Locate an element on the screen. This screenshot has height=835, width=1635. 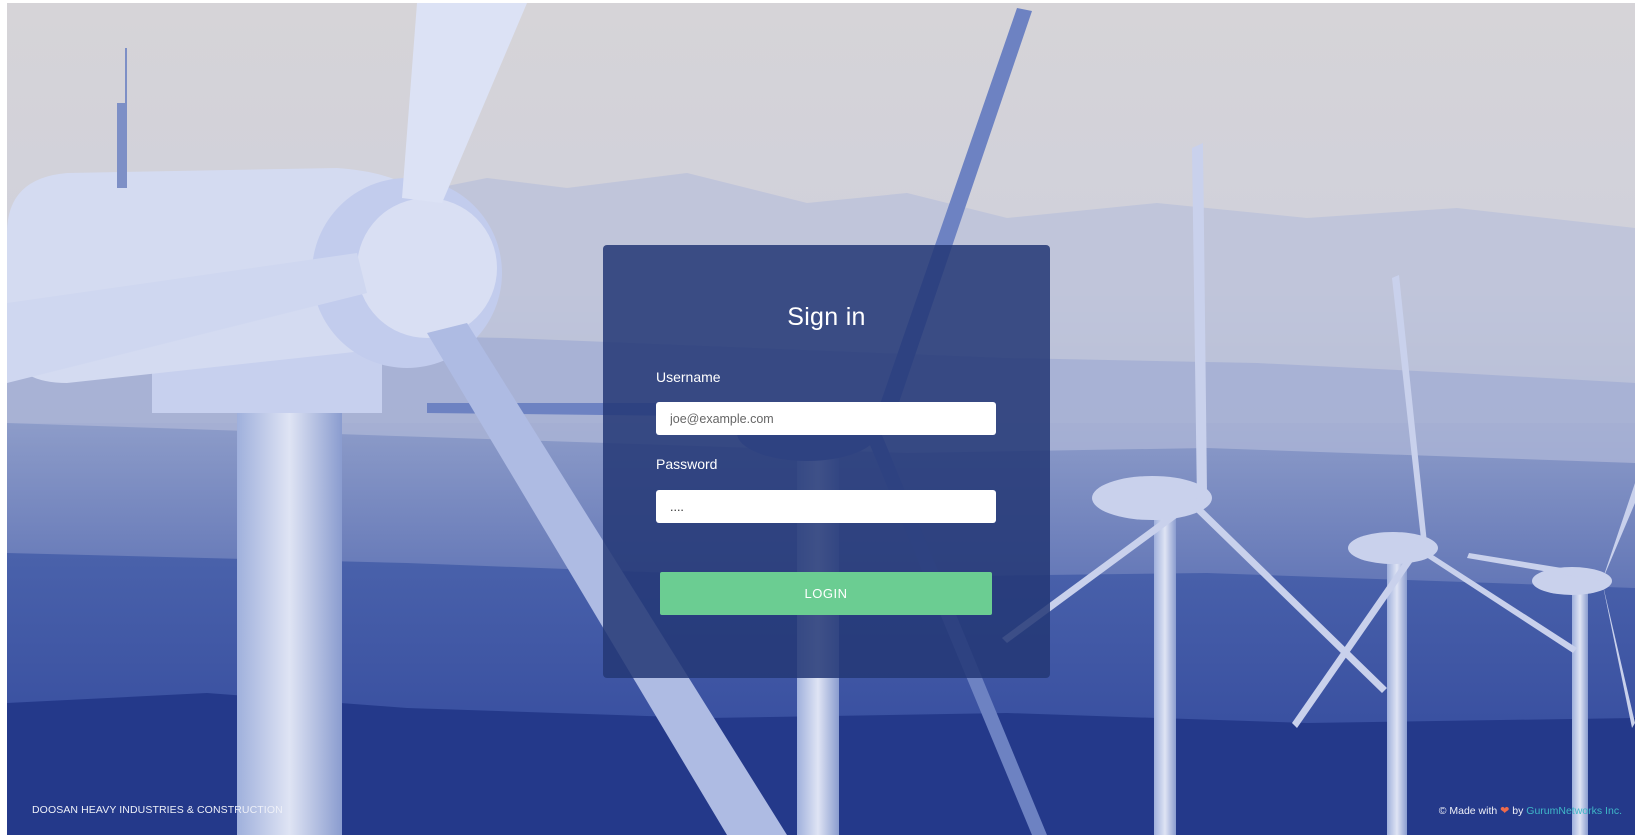
username-input is located at coordinates (826, 418).